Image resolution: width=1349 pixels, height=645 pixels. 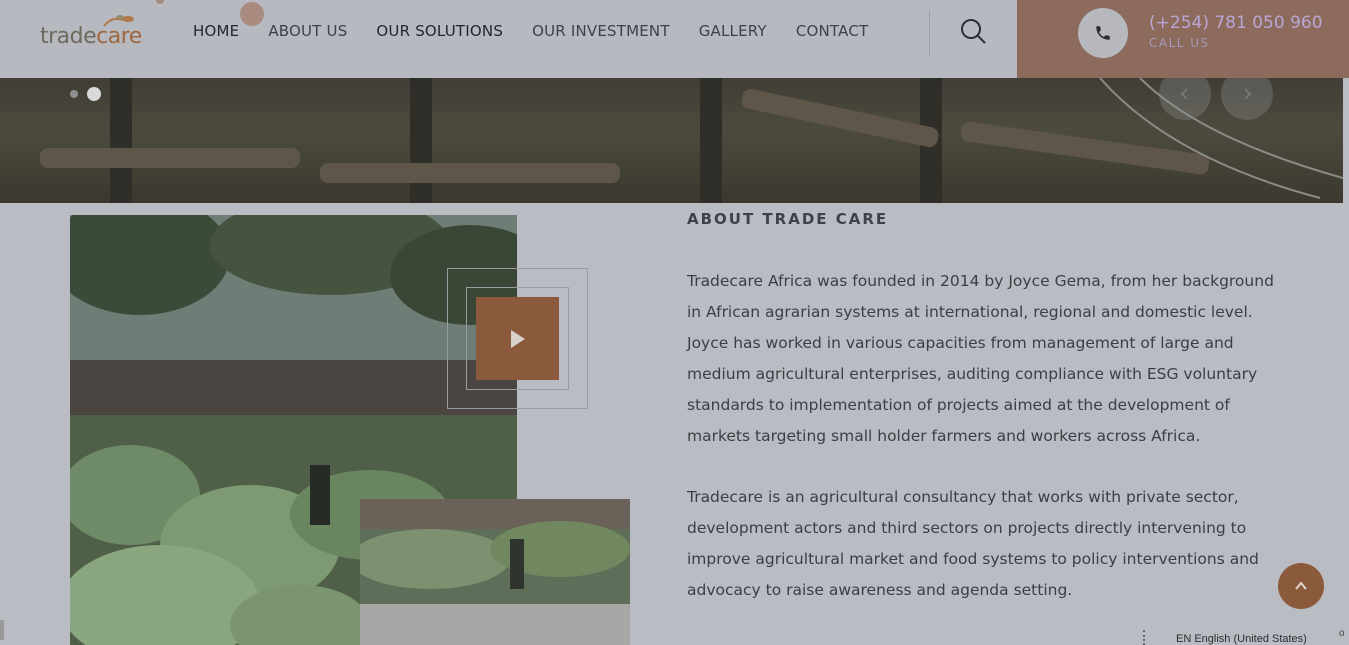 I want to click on play-video-button, so click(x=517, y=338).